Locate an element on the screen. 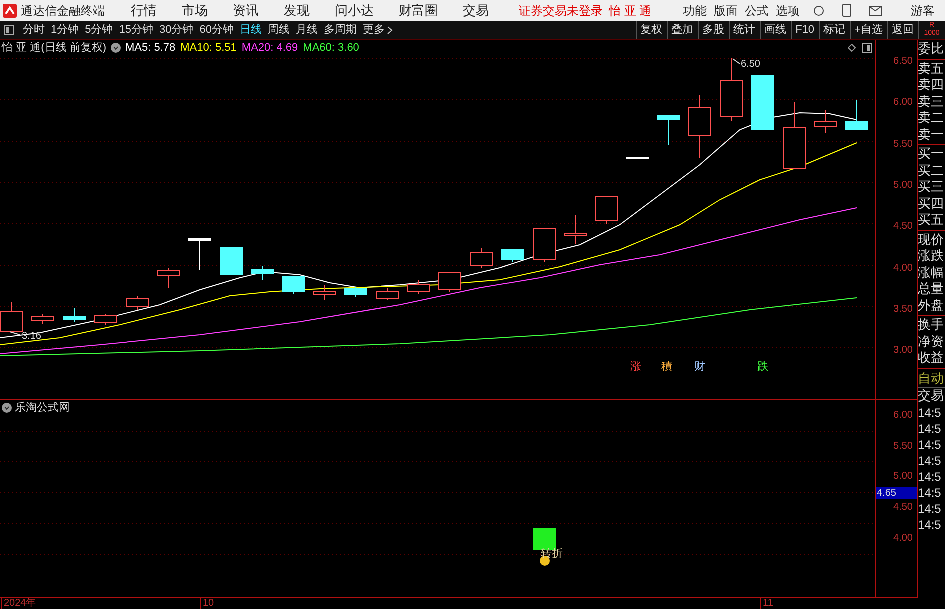 This screenshot has width=945, height=609. chevron-icon is located at coordinates (390, 30).